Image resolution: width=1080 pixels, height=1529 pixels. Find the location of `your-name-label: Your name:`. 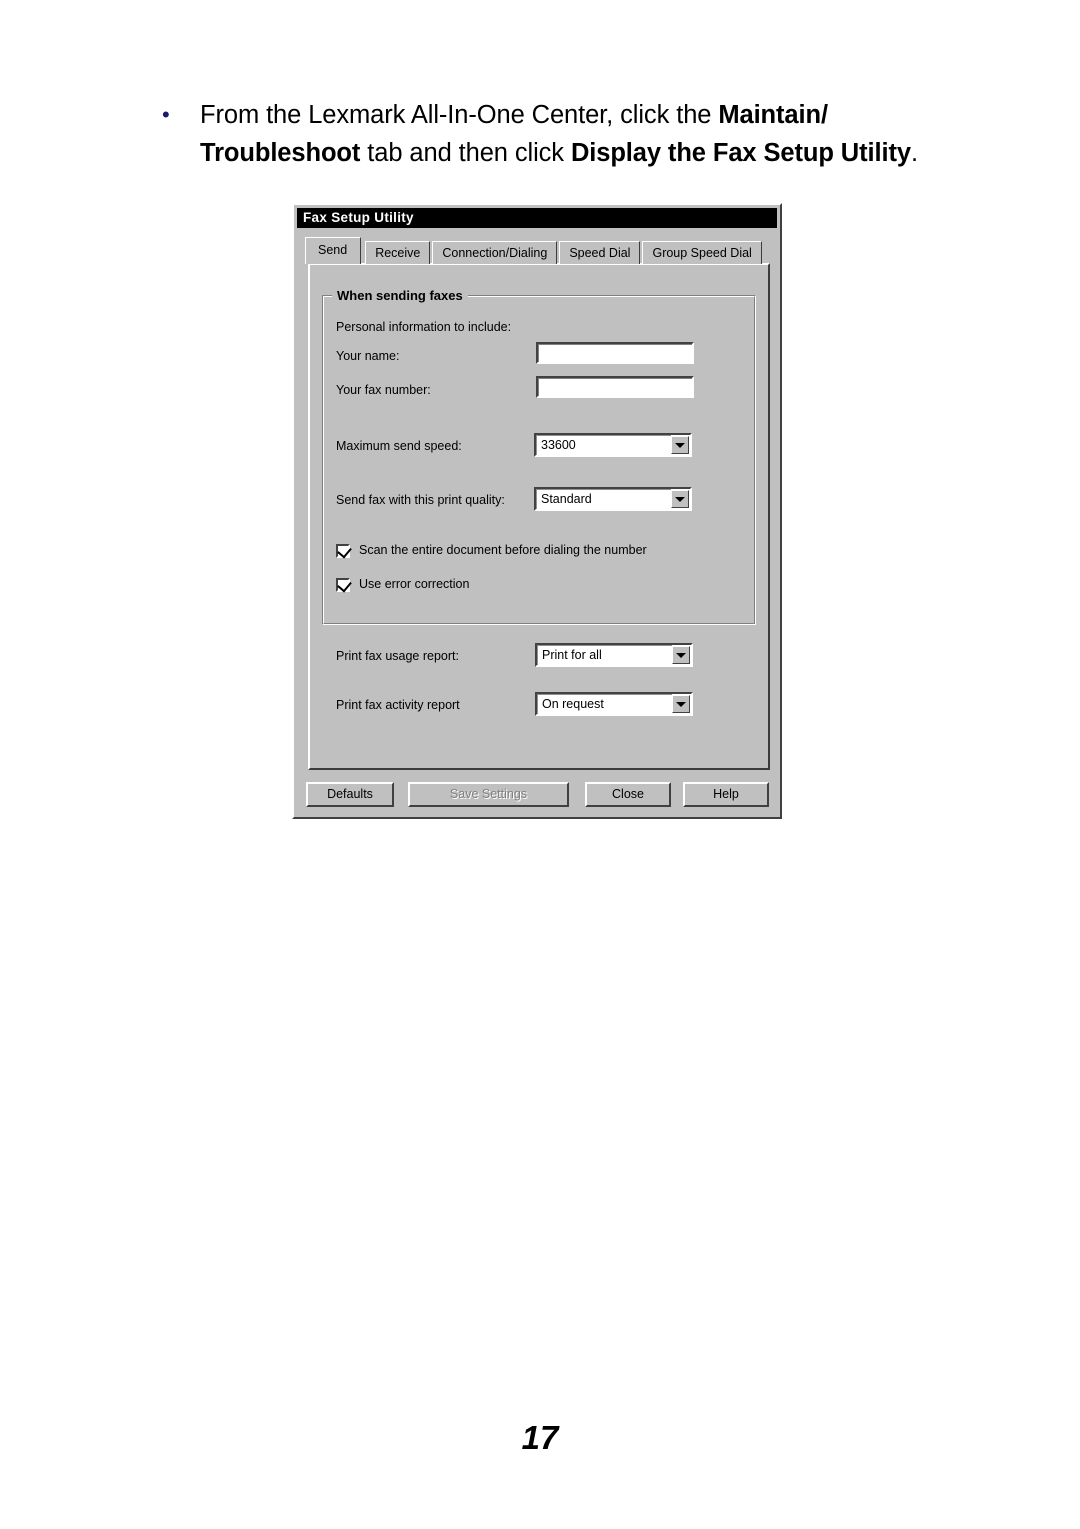

your-name-label: Your name: is located at coordinates (368, 356).